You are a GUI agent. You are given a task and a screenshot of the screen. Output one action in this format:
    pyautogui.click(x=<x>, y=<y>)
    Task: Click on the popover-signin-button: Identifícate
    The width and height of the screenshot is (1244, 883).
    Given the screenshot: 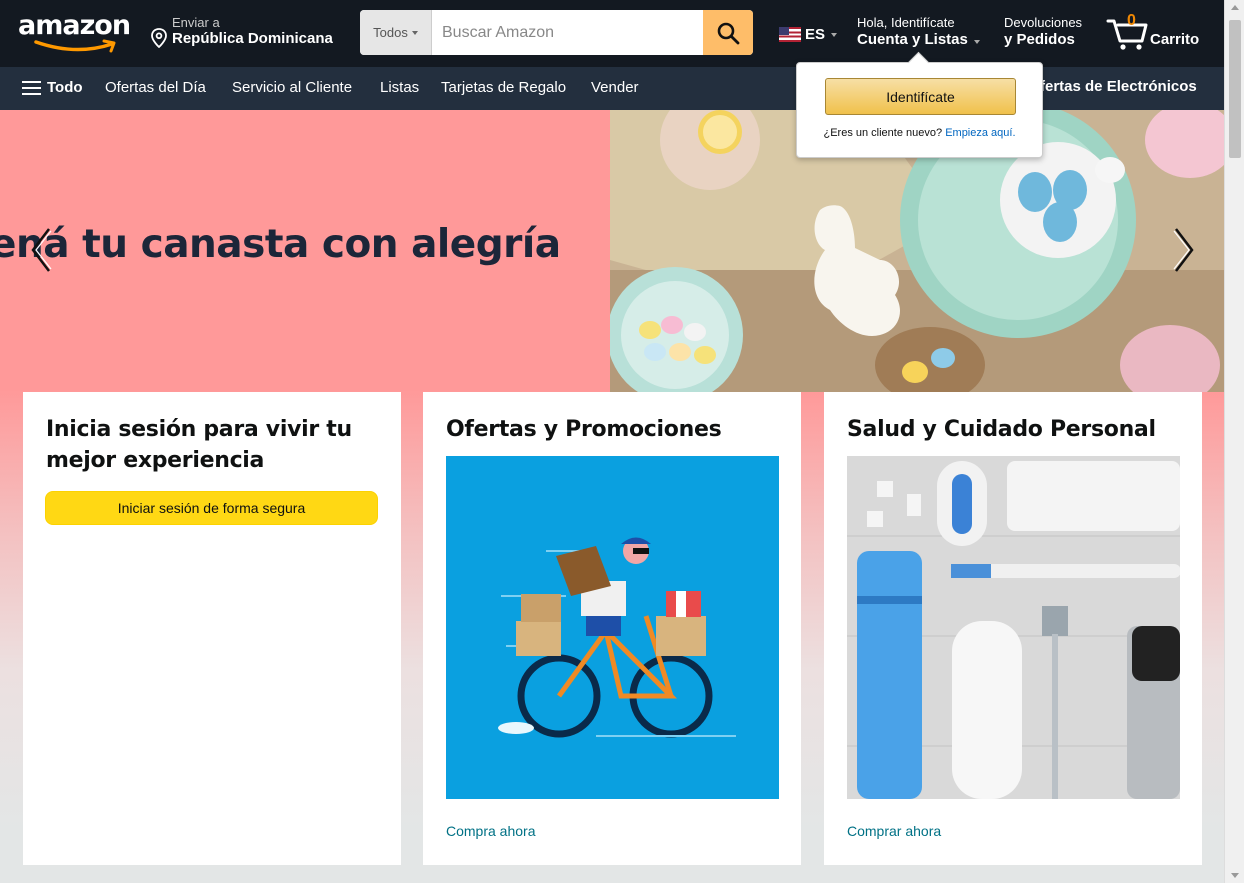 What is the action you would take?
    pyautogui.click(x=920, y=96)
    